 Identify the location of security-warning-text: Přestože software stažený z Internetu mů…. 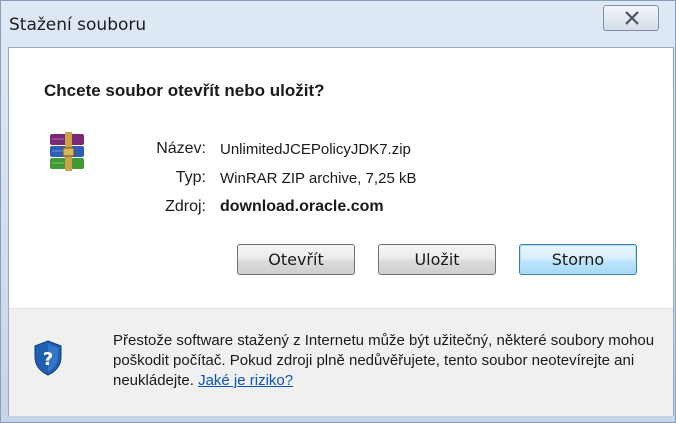
(385, 361).